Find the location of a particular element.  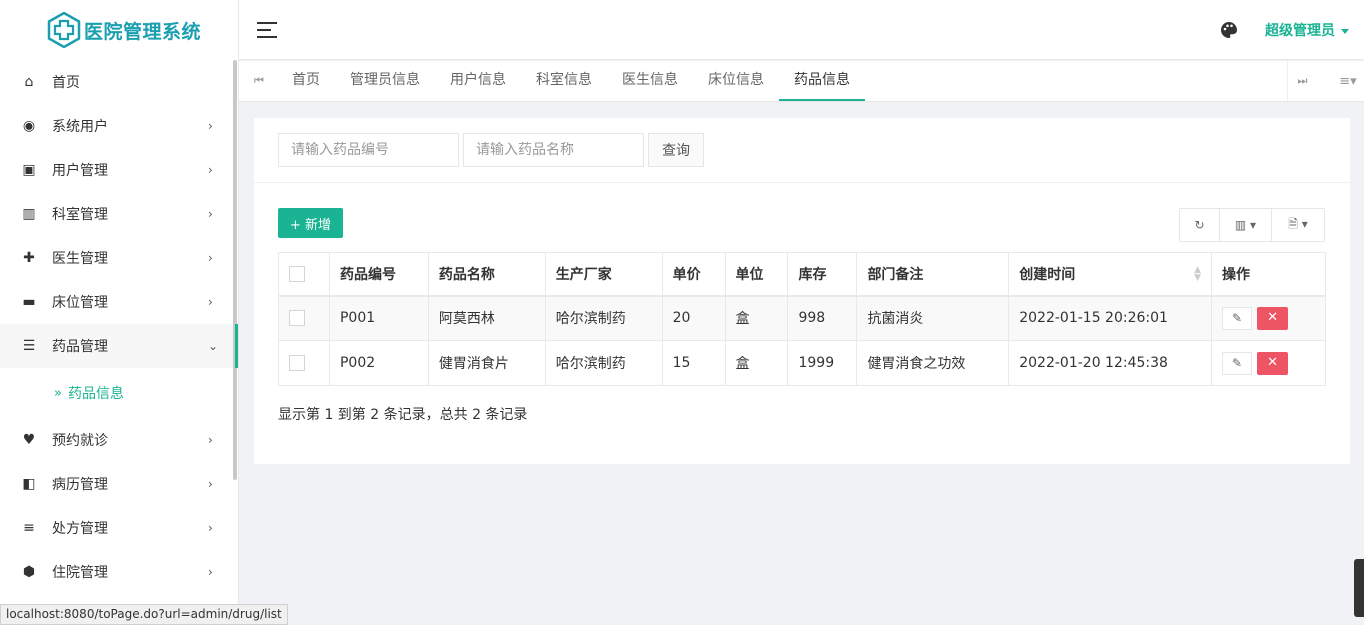

sidebar-item: ♥ 预约就诊 › is located at coordinates (119, 440).